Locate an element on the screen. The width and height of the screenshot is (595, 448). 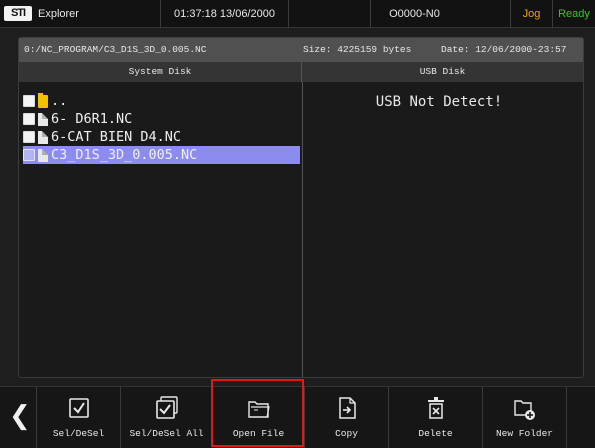
app-title: Explorer is located at coordinates (58, 14).